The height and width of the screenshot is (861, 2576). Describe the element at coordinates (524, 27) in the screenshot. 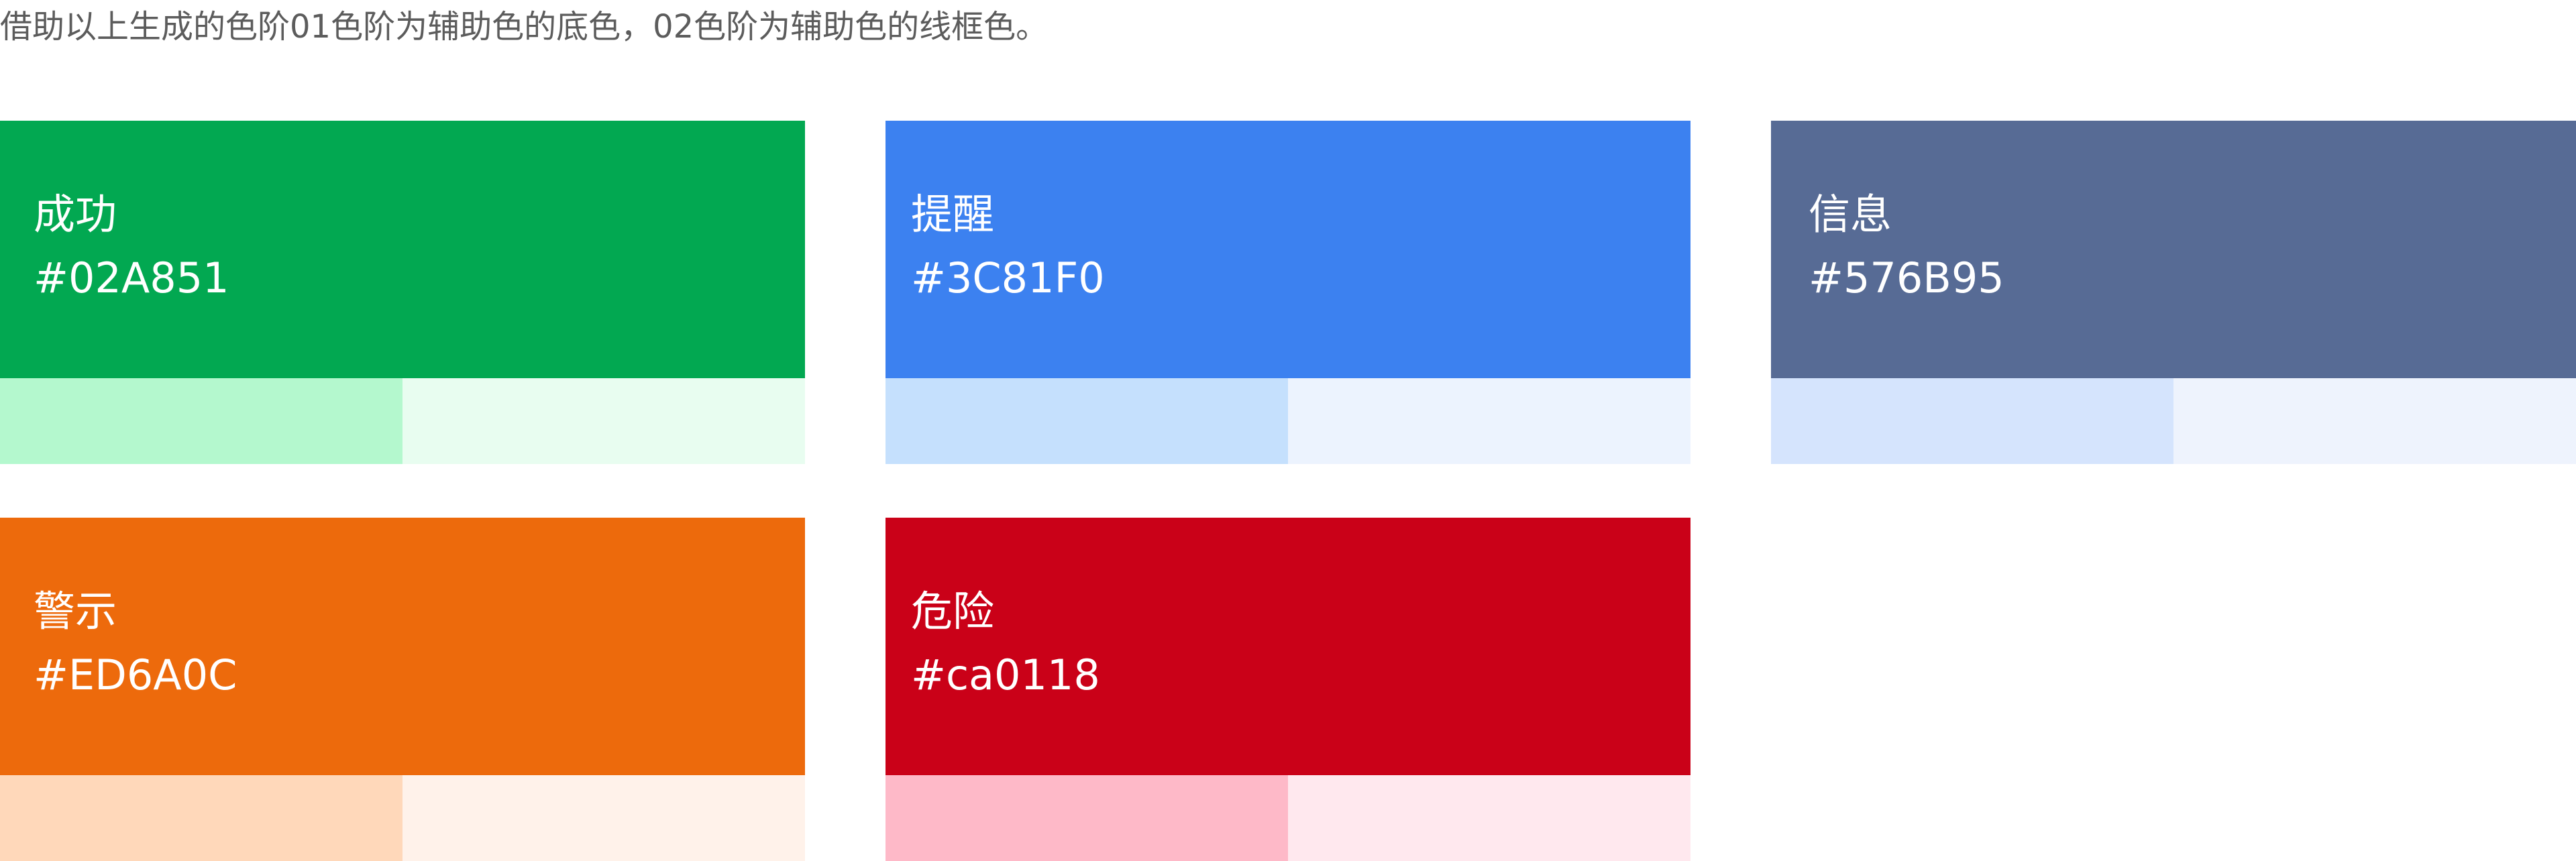

I see `intro-text: 借助以上生成的色阶01色阶为辅助色的底色，02色阶为辅助色的线框色。` at that location.